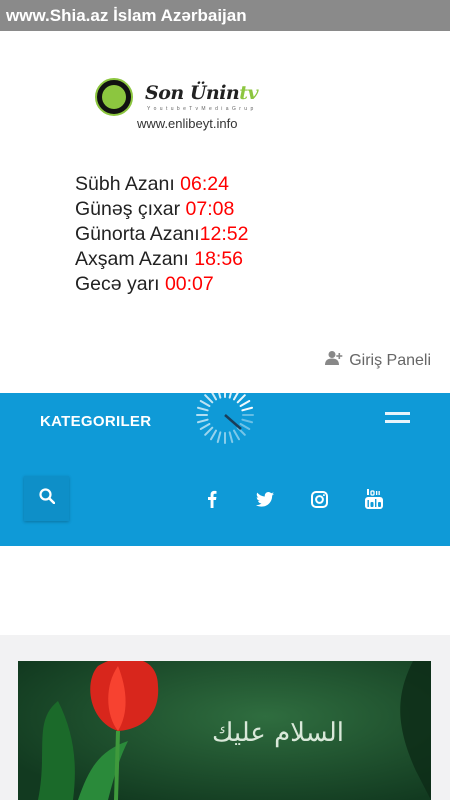 This screenshot has width=450, height=800. Describe the element at coordinates (319, 499) in the screenshot. I see `instagram-icon` at that location.